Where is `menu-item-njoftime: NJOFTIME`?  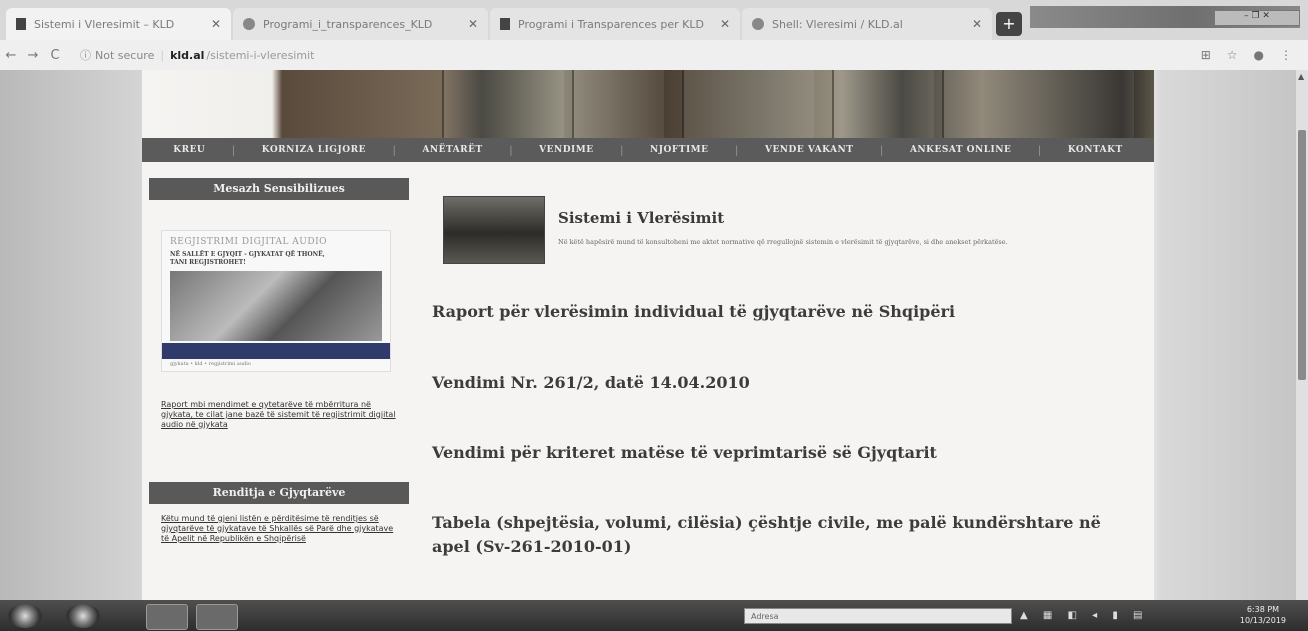
menu-item-njoftime: NJOFTIME is located at coordinates (679, 150).